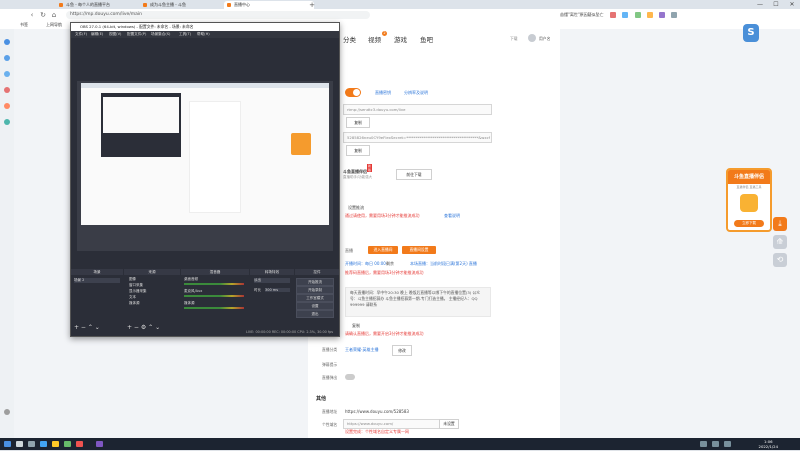 The height and width of the screenshot is (451, 800). What do you see at coordinates (99, 444) in the screenshot?
I see `obs-taskbar-icon` at bounding box center [99, 444].